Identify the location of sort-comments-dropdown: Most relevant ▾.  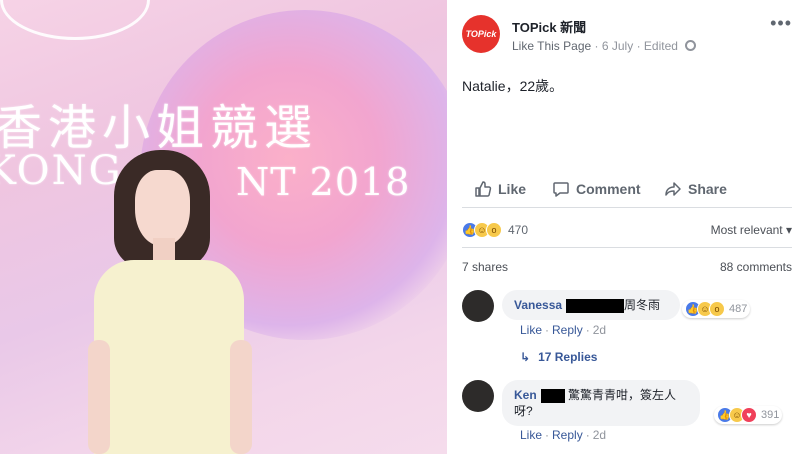
(751, 230).